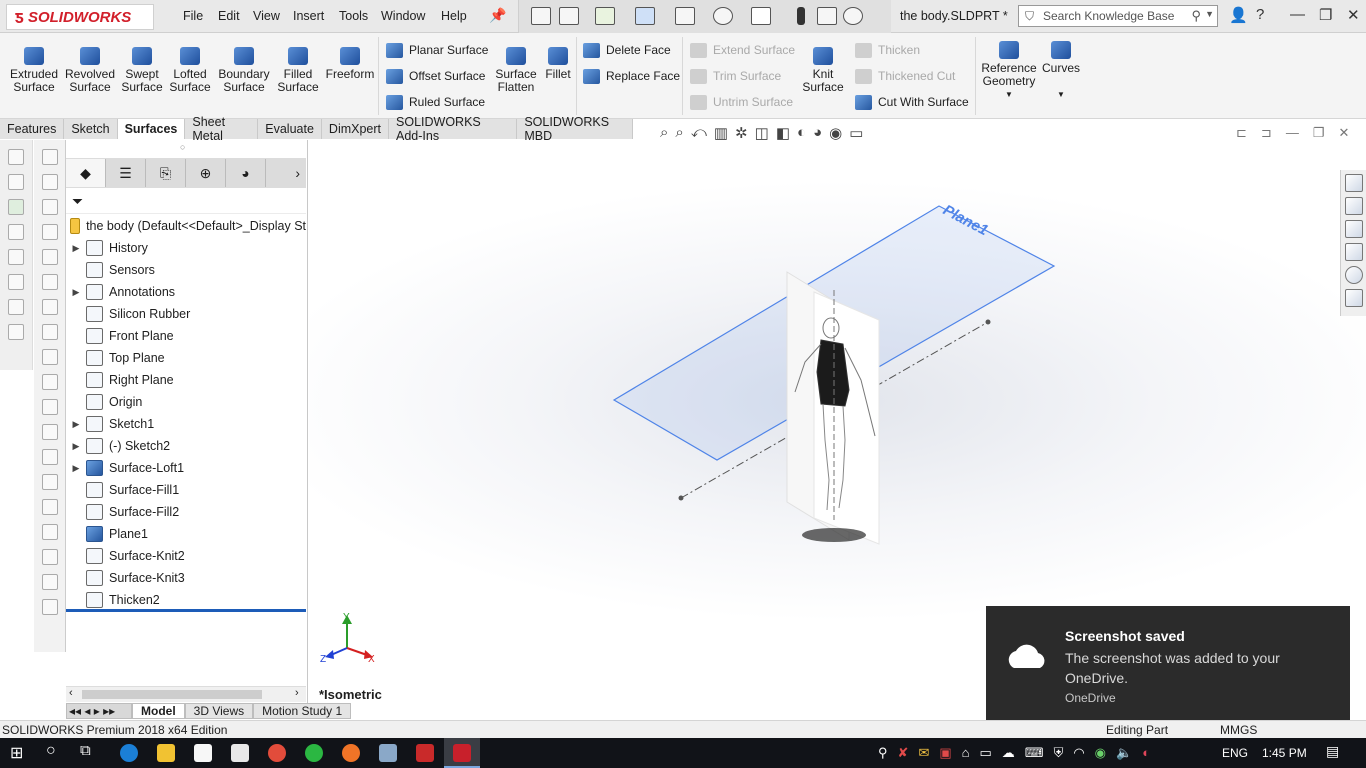  What do you see at coordinates (1325, 15) in the screenshot?
I see `restore-button: ❐` at bounding box center [1325, 15].